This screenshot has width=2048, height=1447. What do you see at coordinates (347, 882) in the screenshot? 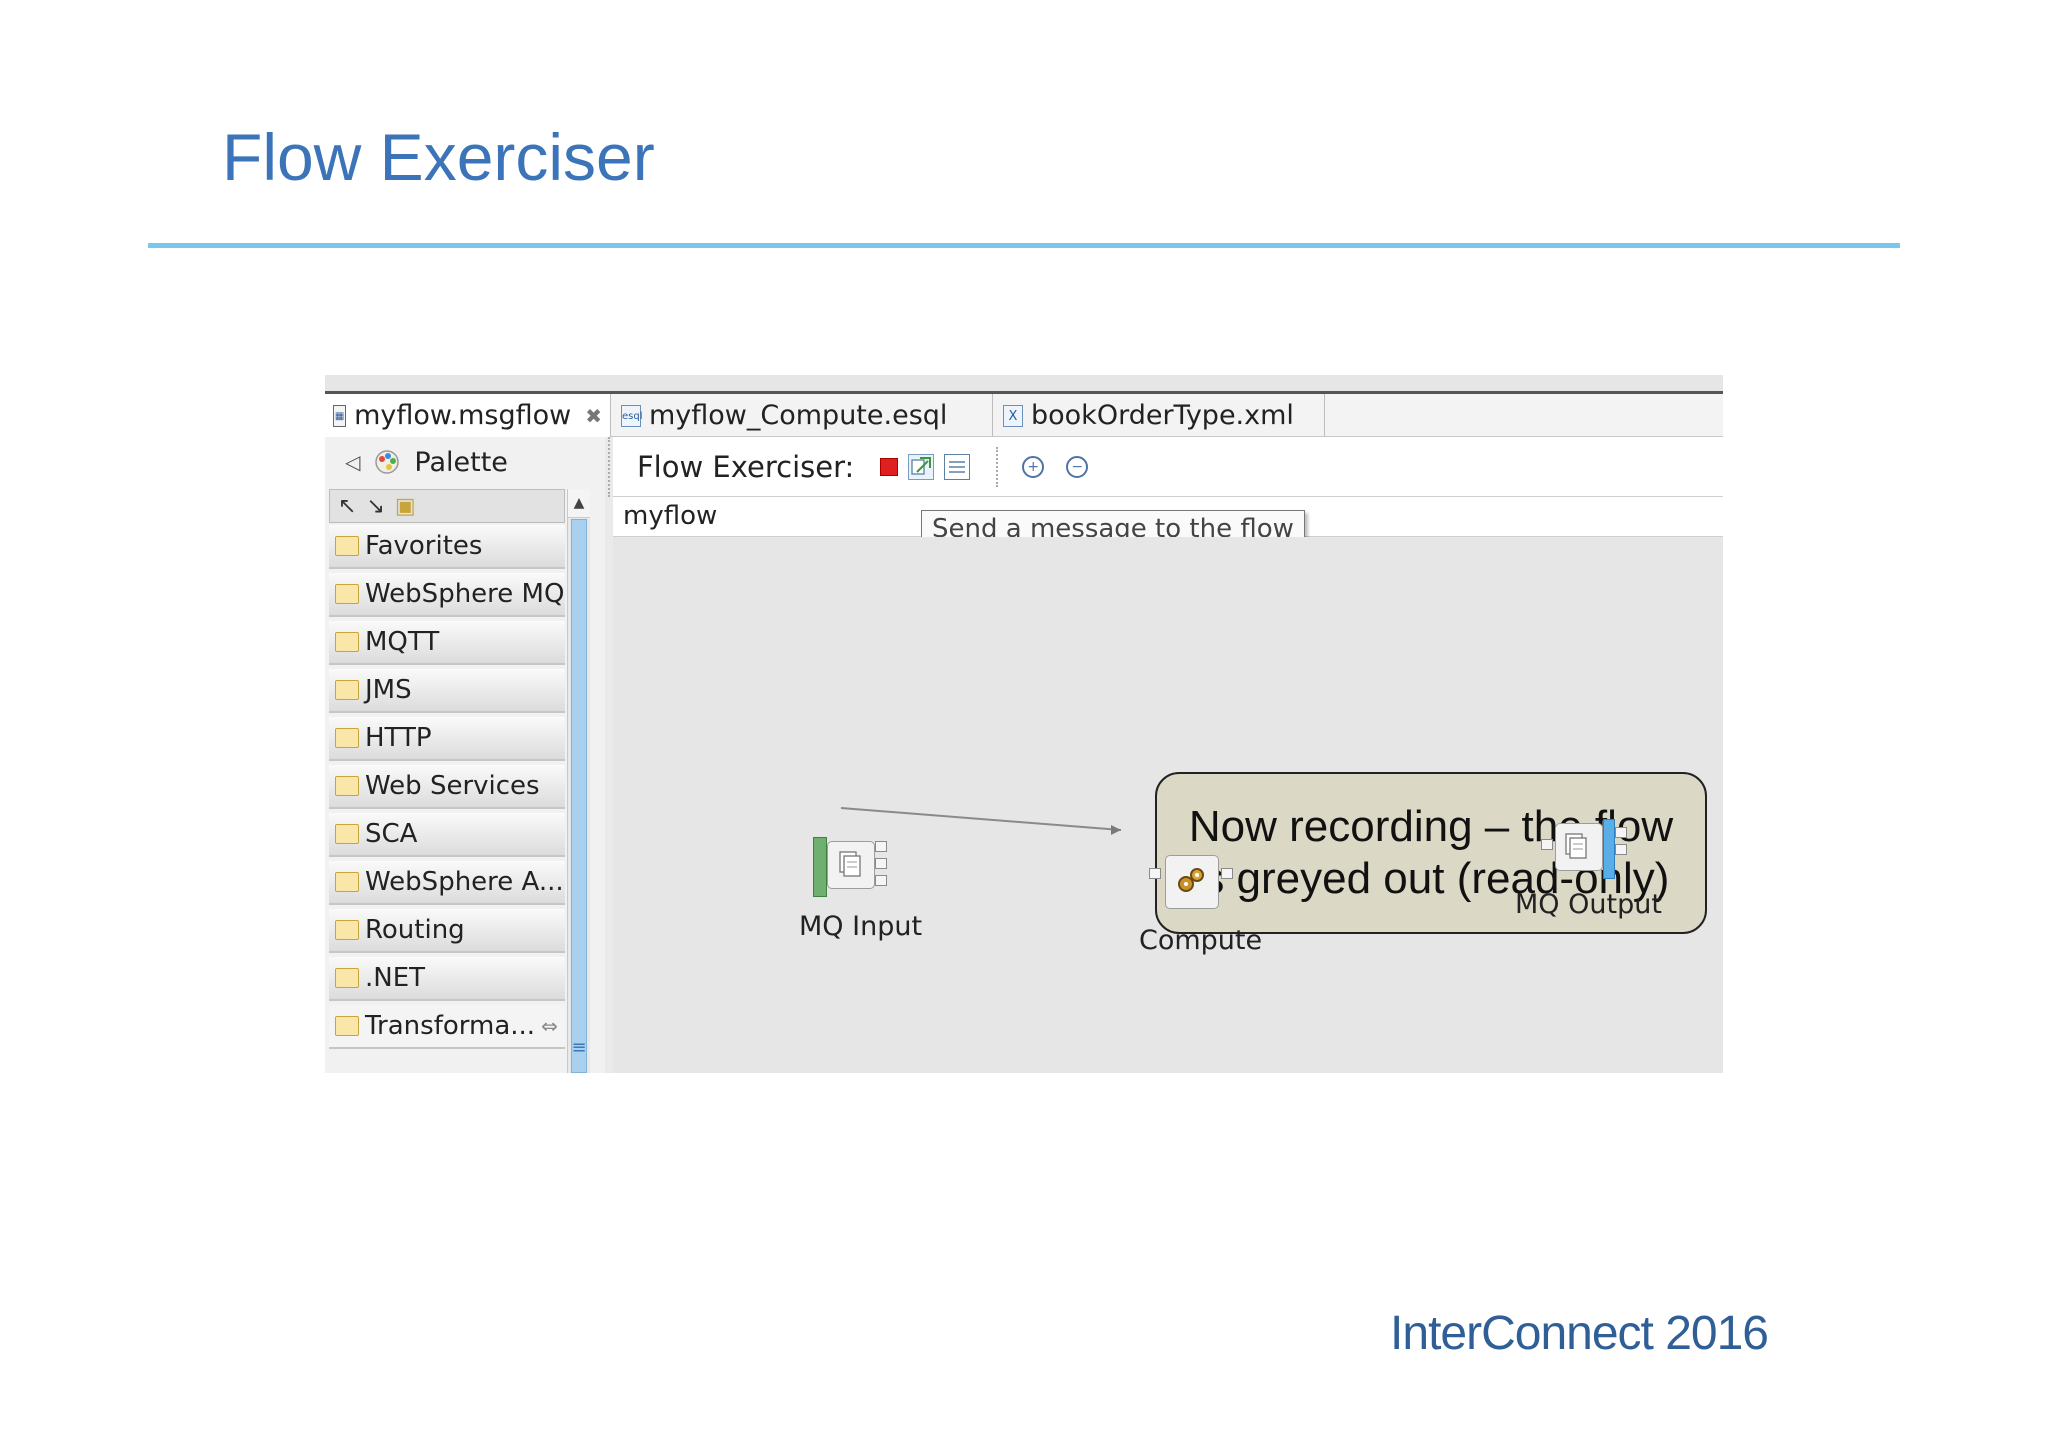
I see `folder-adapters-icon` at bounding box center [347, 882].